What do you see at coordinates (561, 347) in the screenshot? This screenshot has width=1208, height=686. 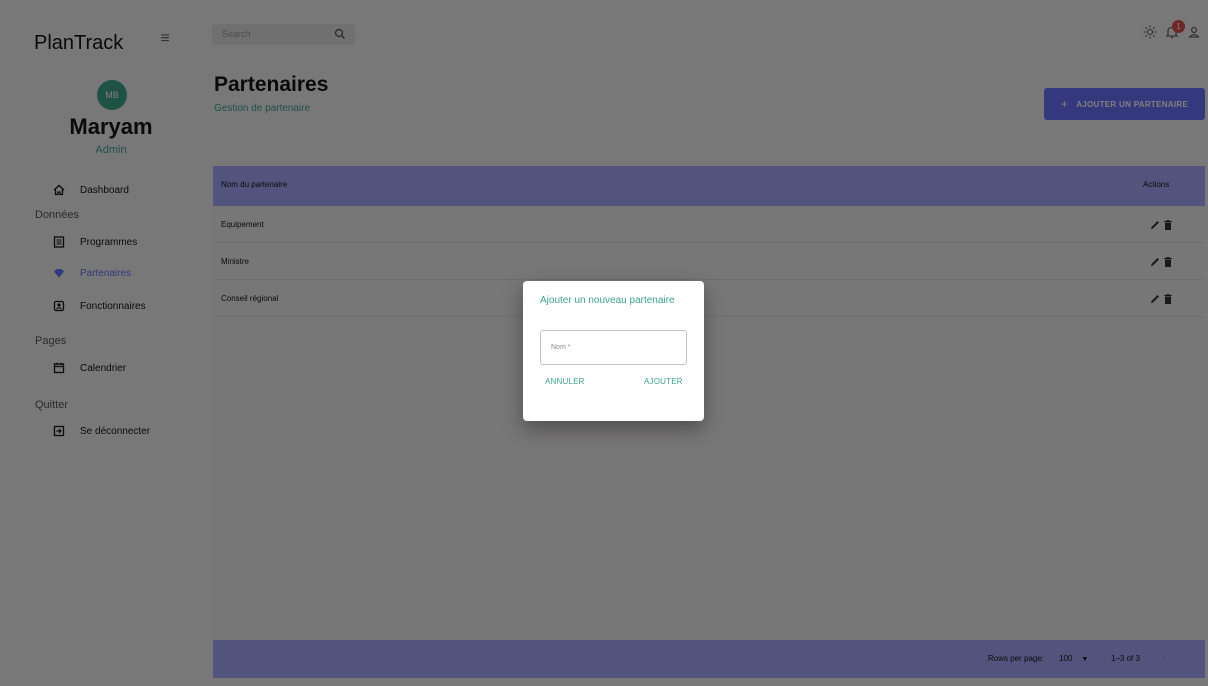 I see `name-field-label: Nom *` at bounding box center [561, 347].